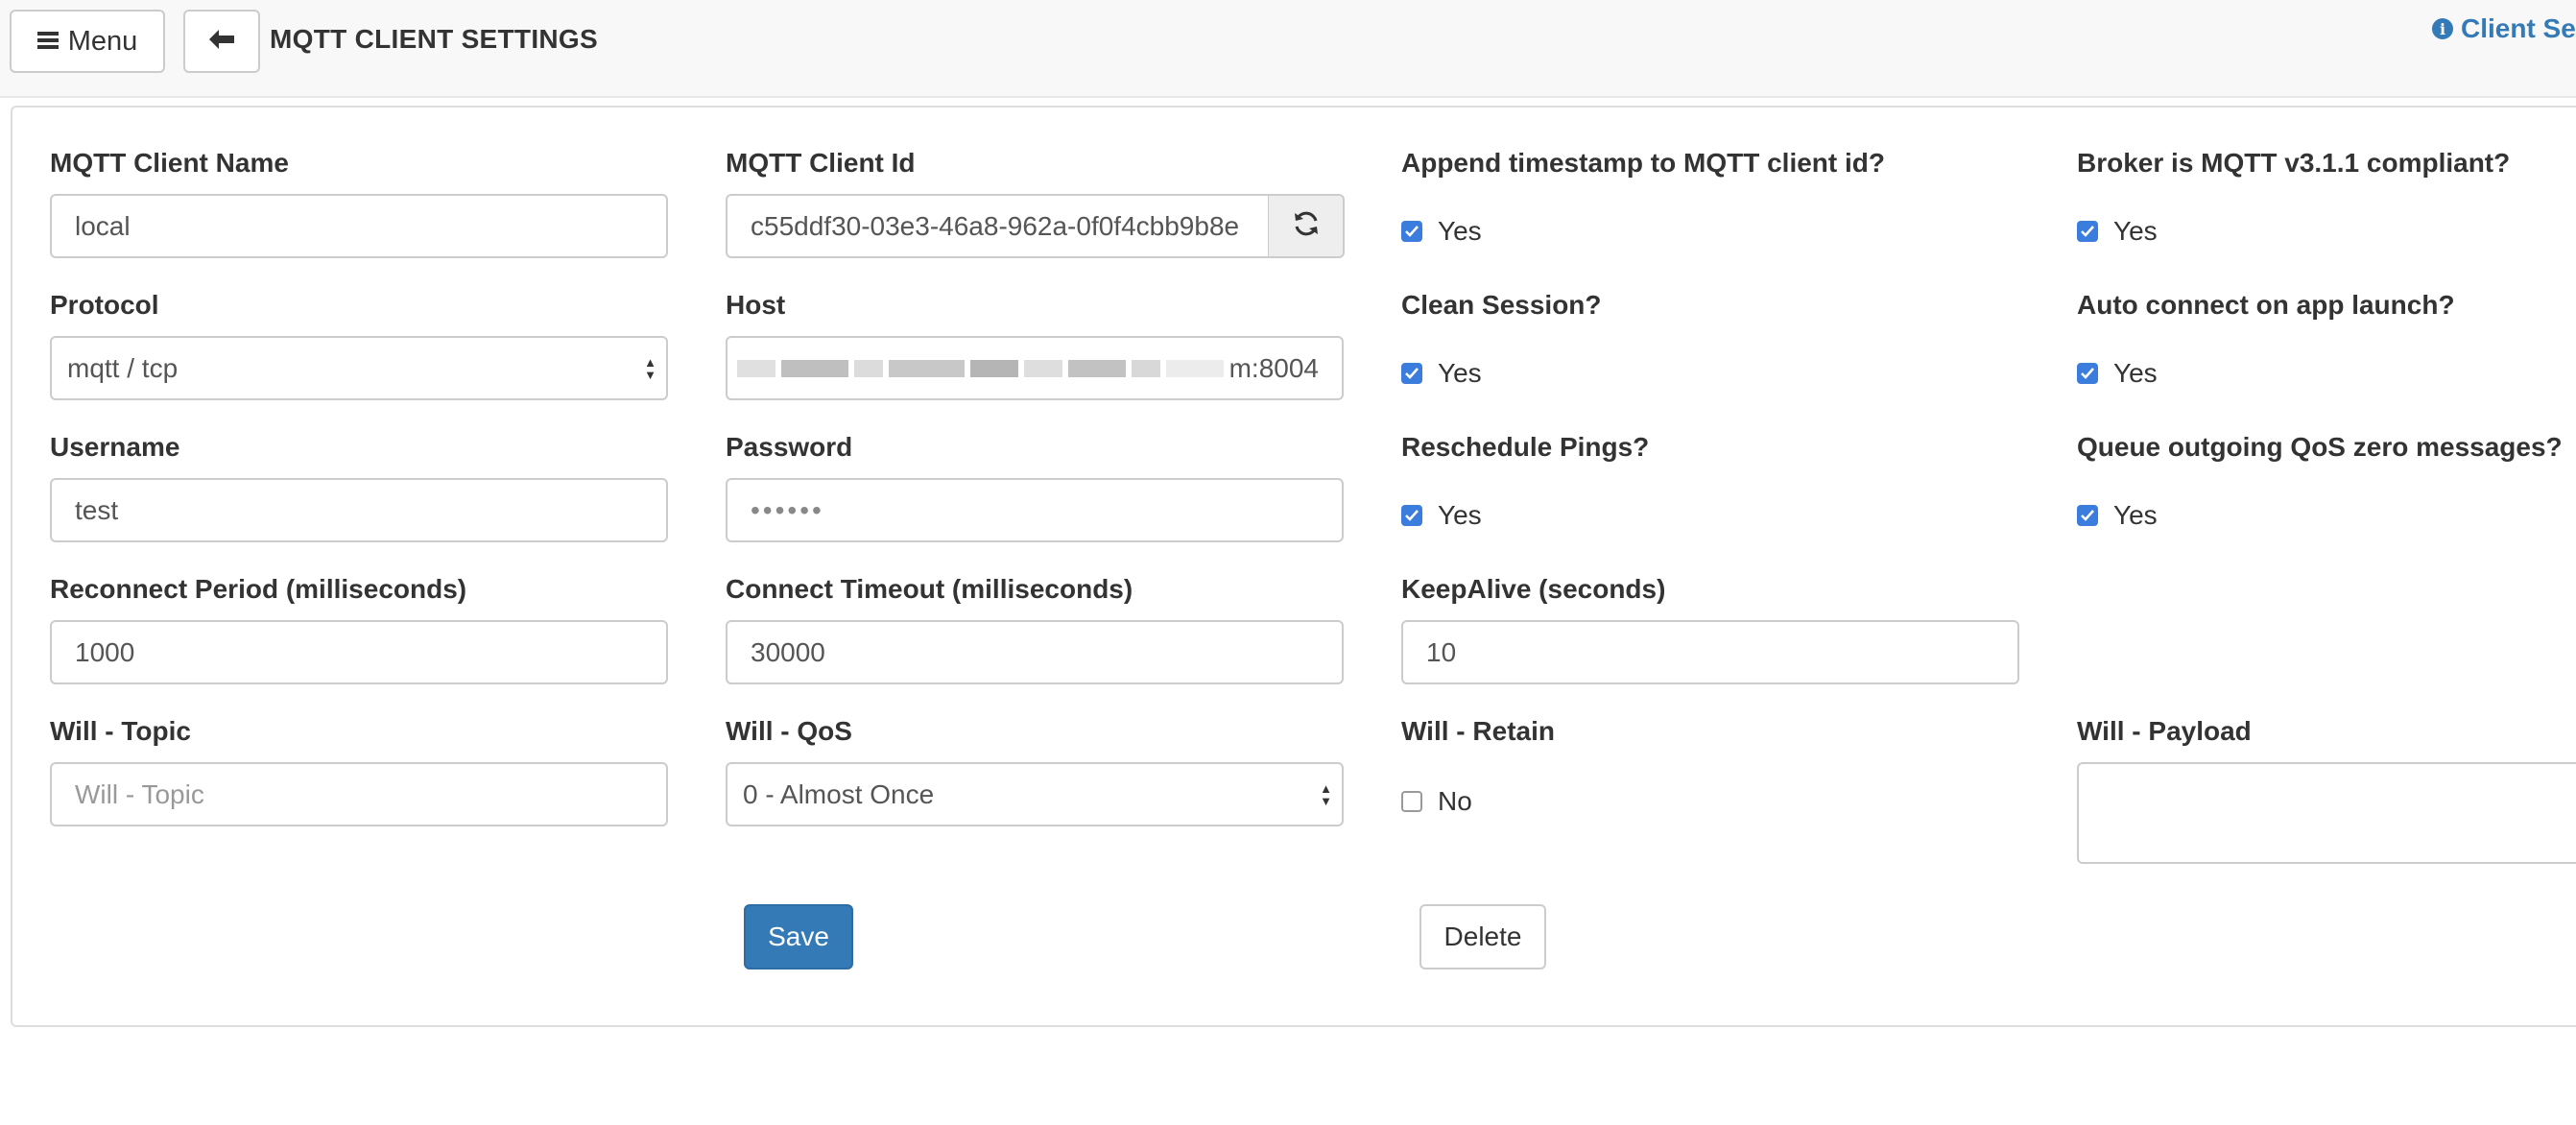 The height and width of the screenshot is (1125, 2576). Describe the element at coordinates (2087, 231) in the screenshot. I see `broker-compliant-checkbox` at that location.